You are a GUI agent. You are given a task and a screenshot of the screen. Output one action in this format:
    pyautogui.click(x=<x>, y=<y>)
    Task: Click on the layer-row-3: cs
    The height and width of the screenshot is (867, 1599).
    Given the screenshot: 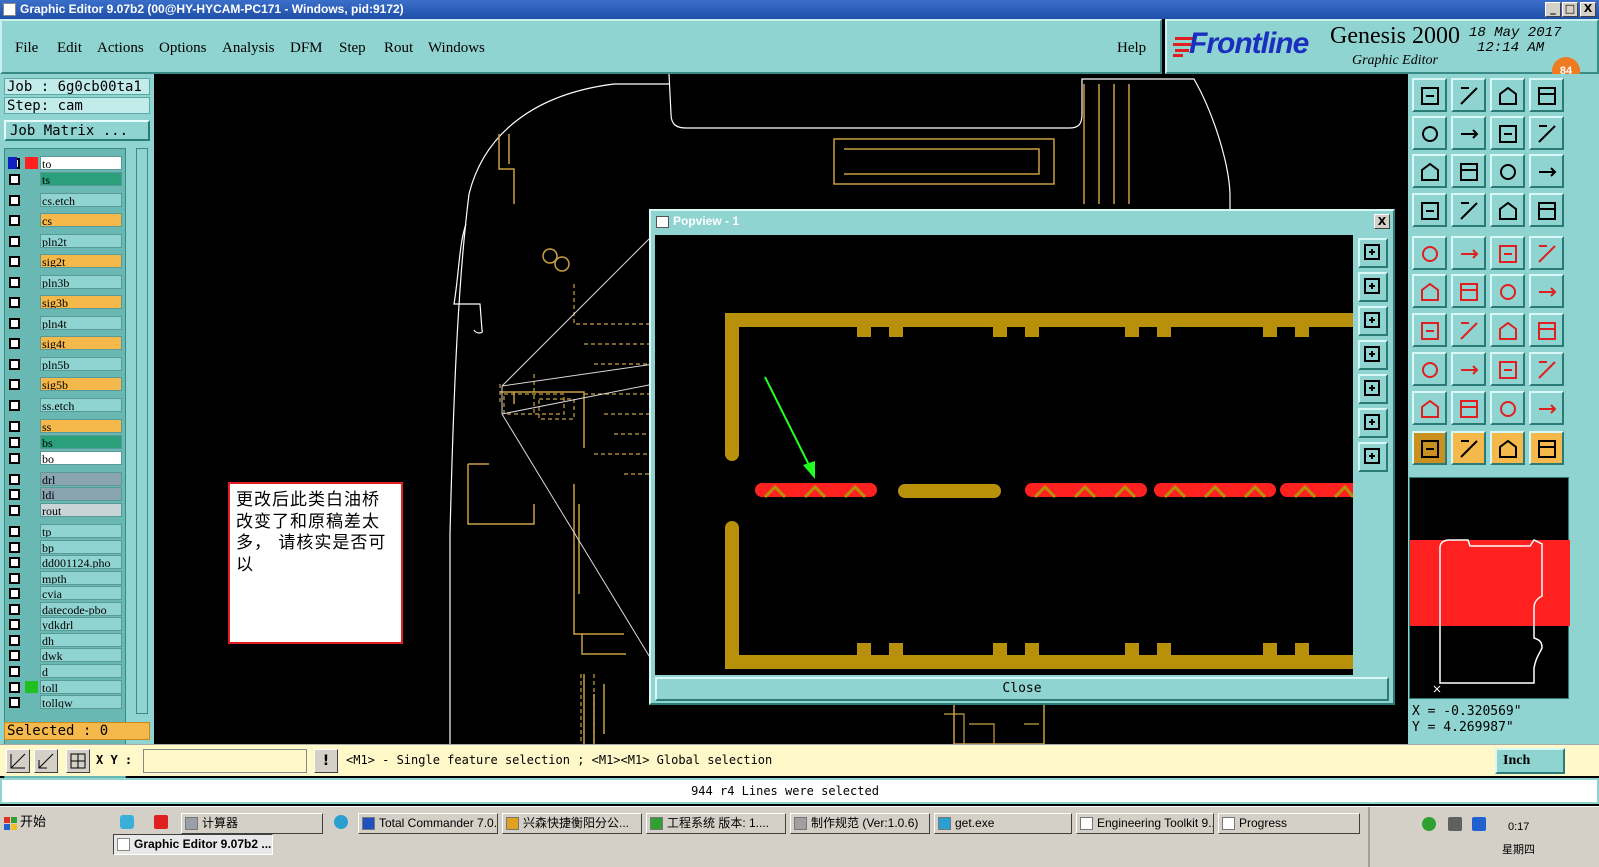 What is the action you would take?
    pyautogui.click(x=64, y=220)
    